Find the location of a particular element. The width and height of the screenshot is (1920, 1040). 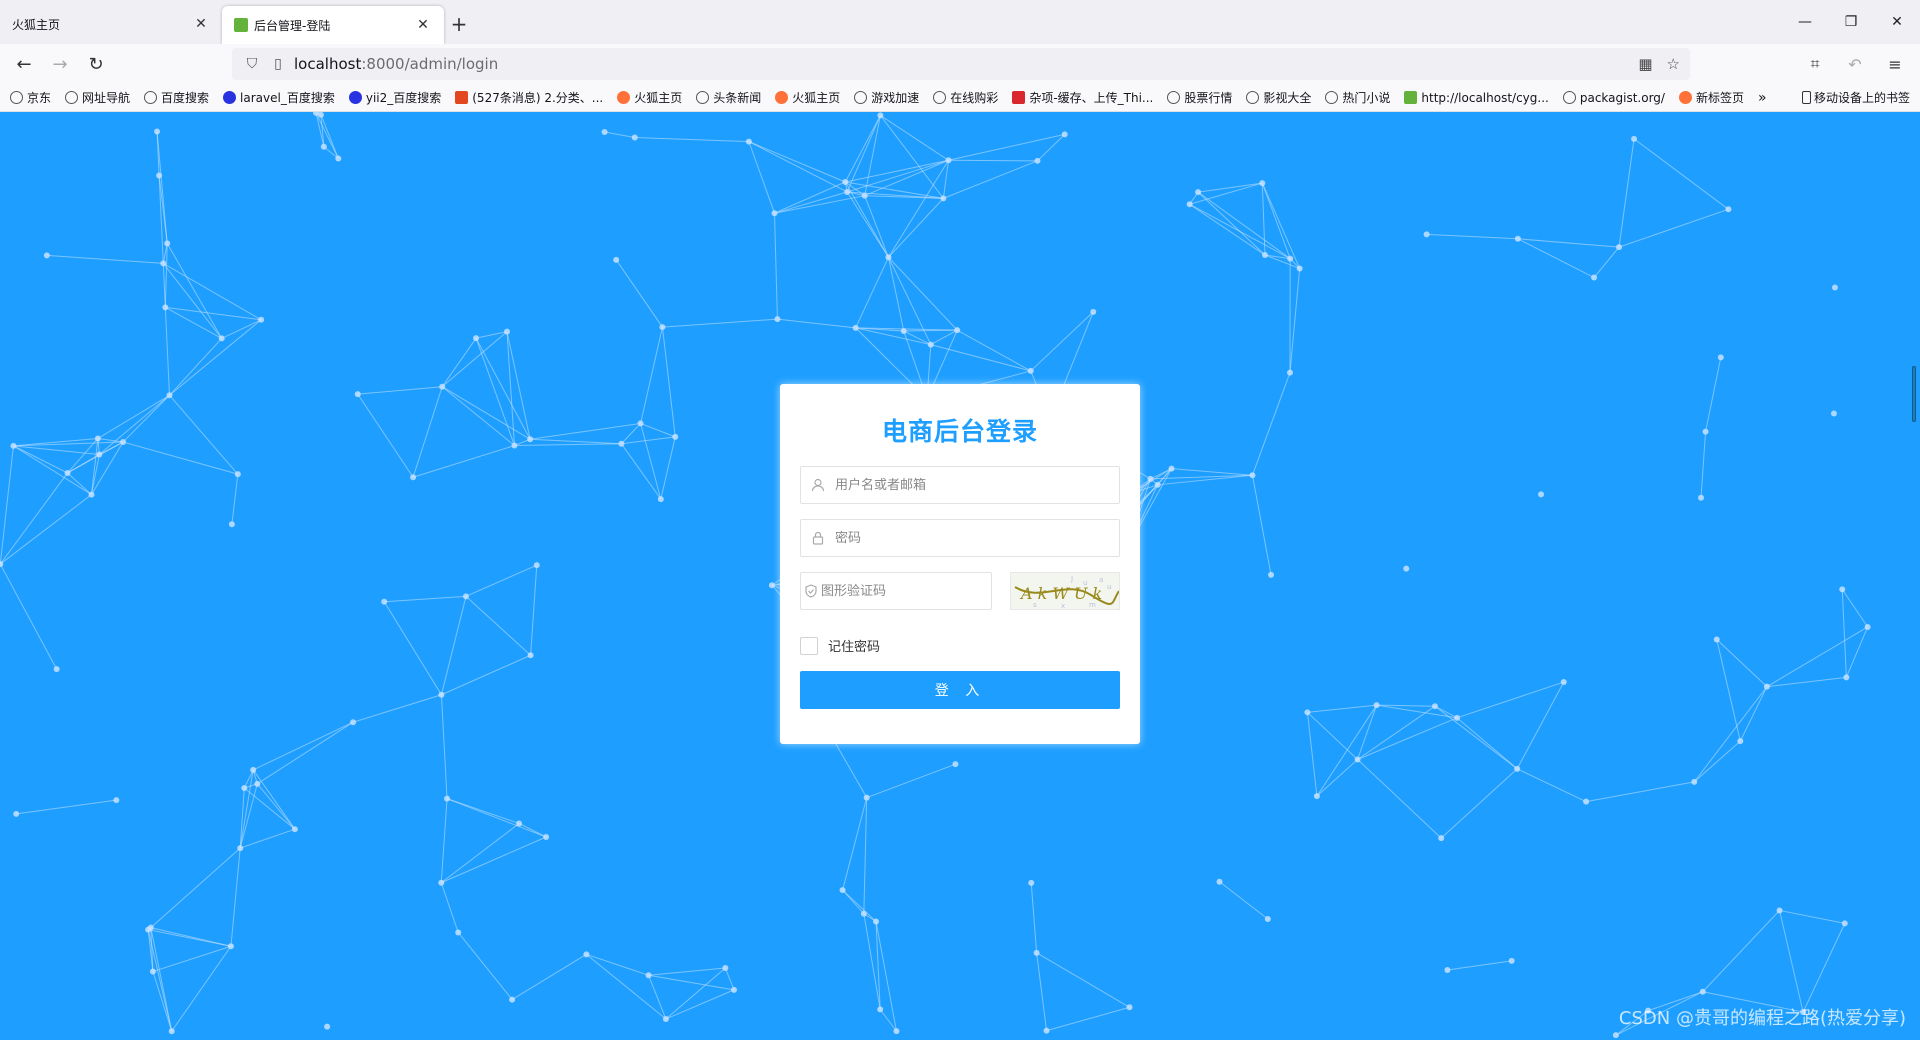

bookmark-label: 网址导航 is located at coordinates (106, 98).